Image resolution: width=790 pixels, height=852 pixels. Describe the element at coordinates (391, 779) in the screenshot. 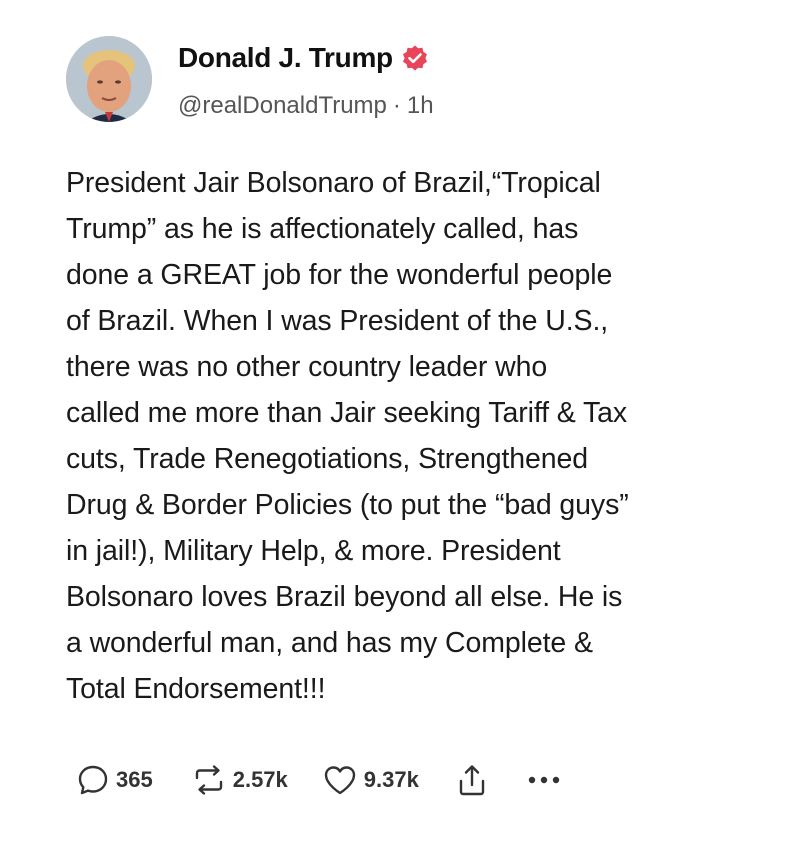

I see `like-count: 9.37k` at that location.